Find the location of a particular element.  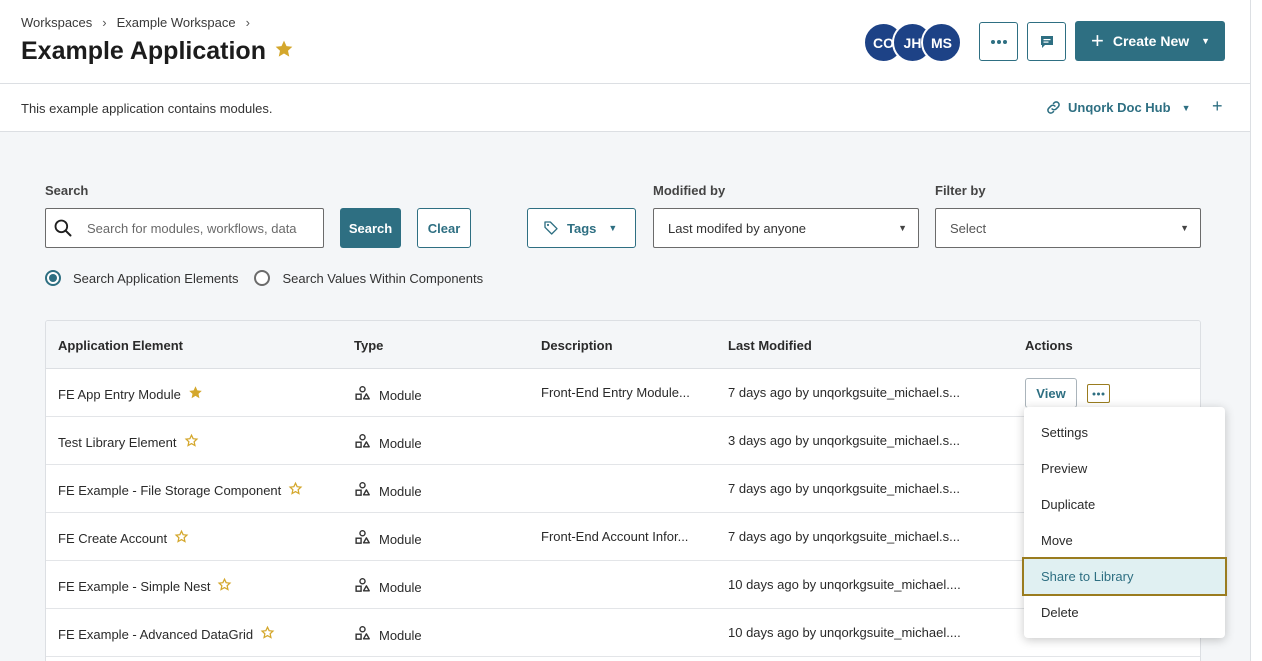

column-header-actions: Actions is located at coordinates (1049, 345).